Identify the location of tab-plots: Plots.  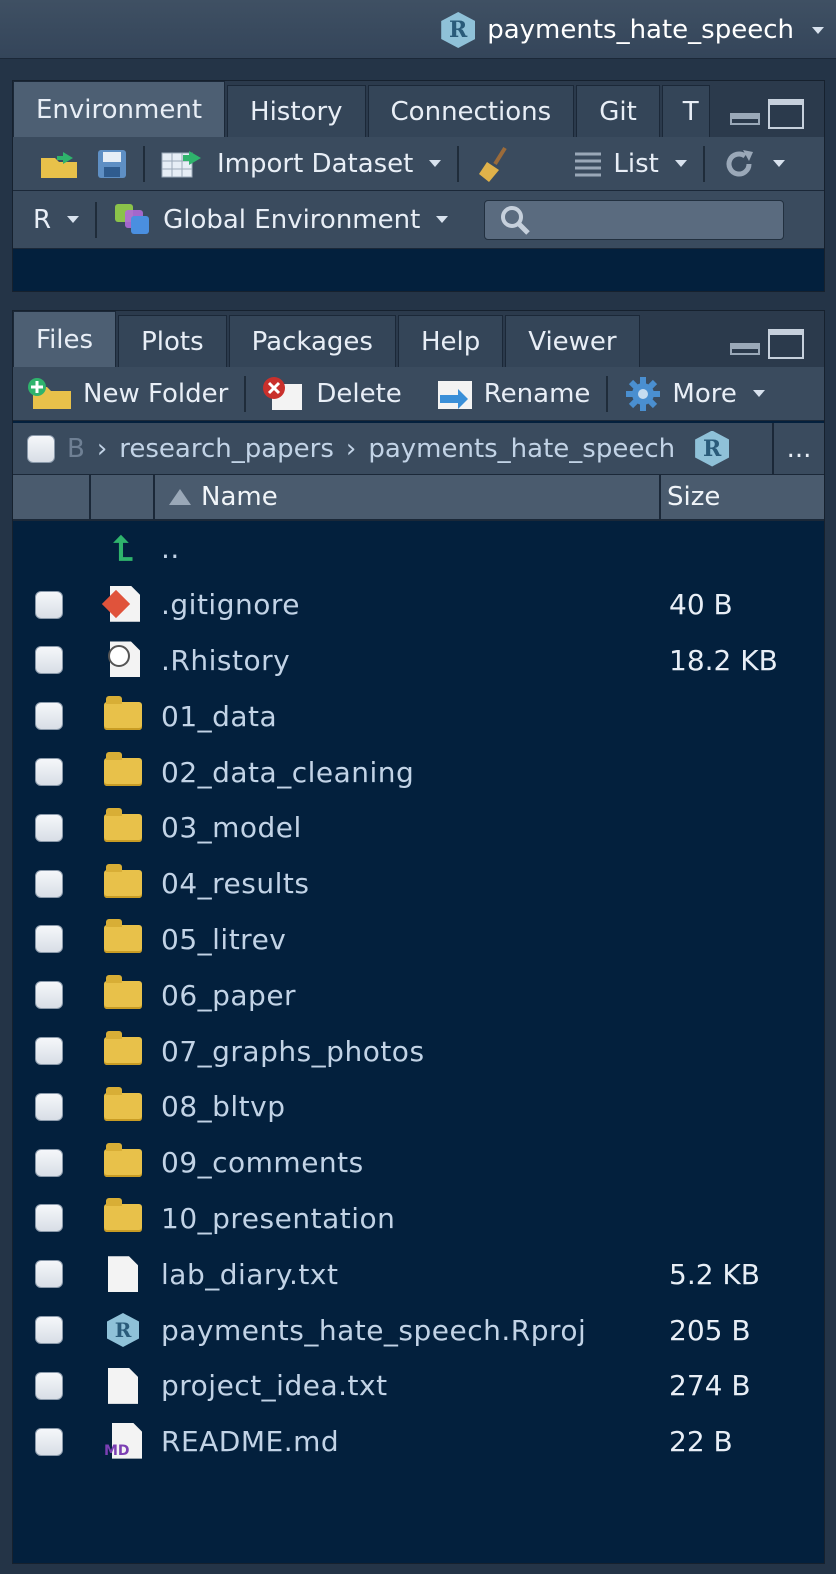
(172, 341).